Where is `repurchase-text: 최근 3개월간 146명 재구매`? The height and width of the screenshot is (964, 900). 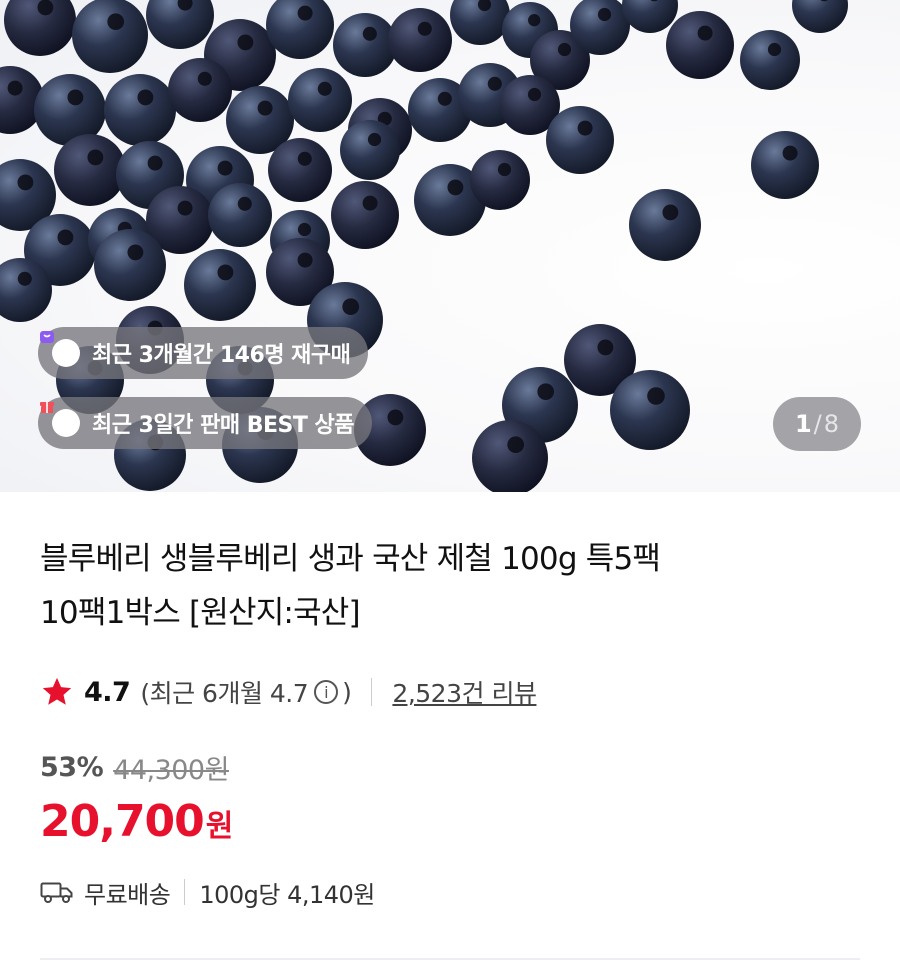 repurchase-text: 최근 3개월간 146명 재구매 is located at coordinates (221, 355).